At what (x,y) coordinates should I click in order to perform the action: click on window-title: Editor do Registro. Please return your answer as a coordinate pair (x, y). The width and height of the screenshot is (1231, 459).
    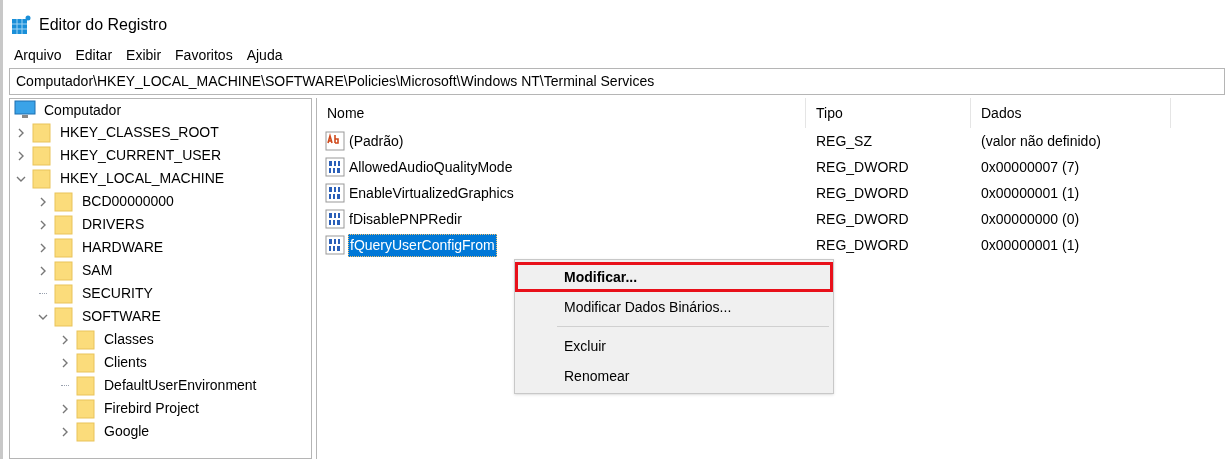
    Looking at the image, I should click on (103, 25).